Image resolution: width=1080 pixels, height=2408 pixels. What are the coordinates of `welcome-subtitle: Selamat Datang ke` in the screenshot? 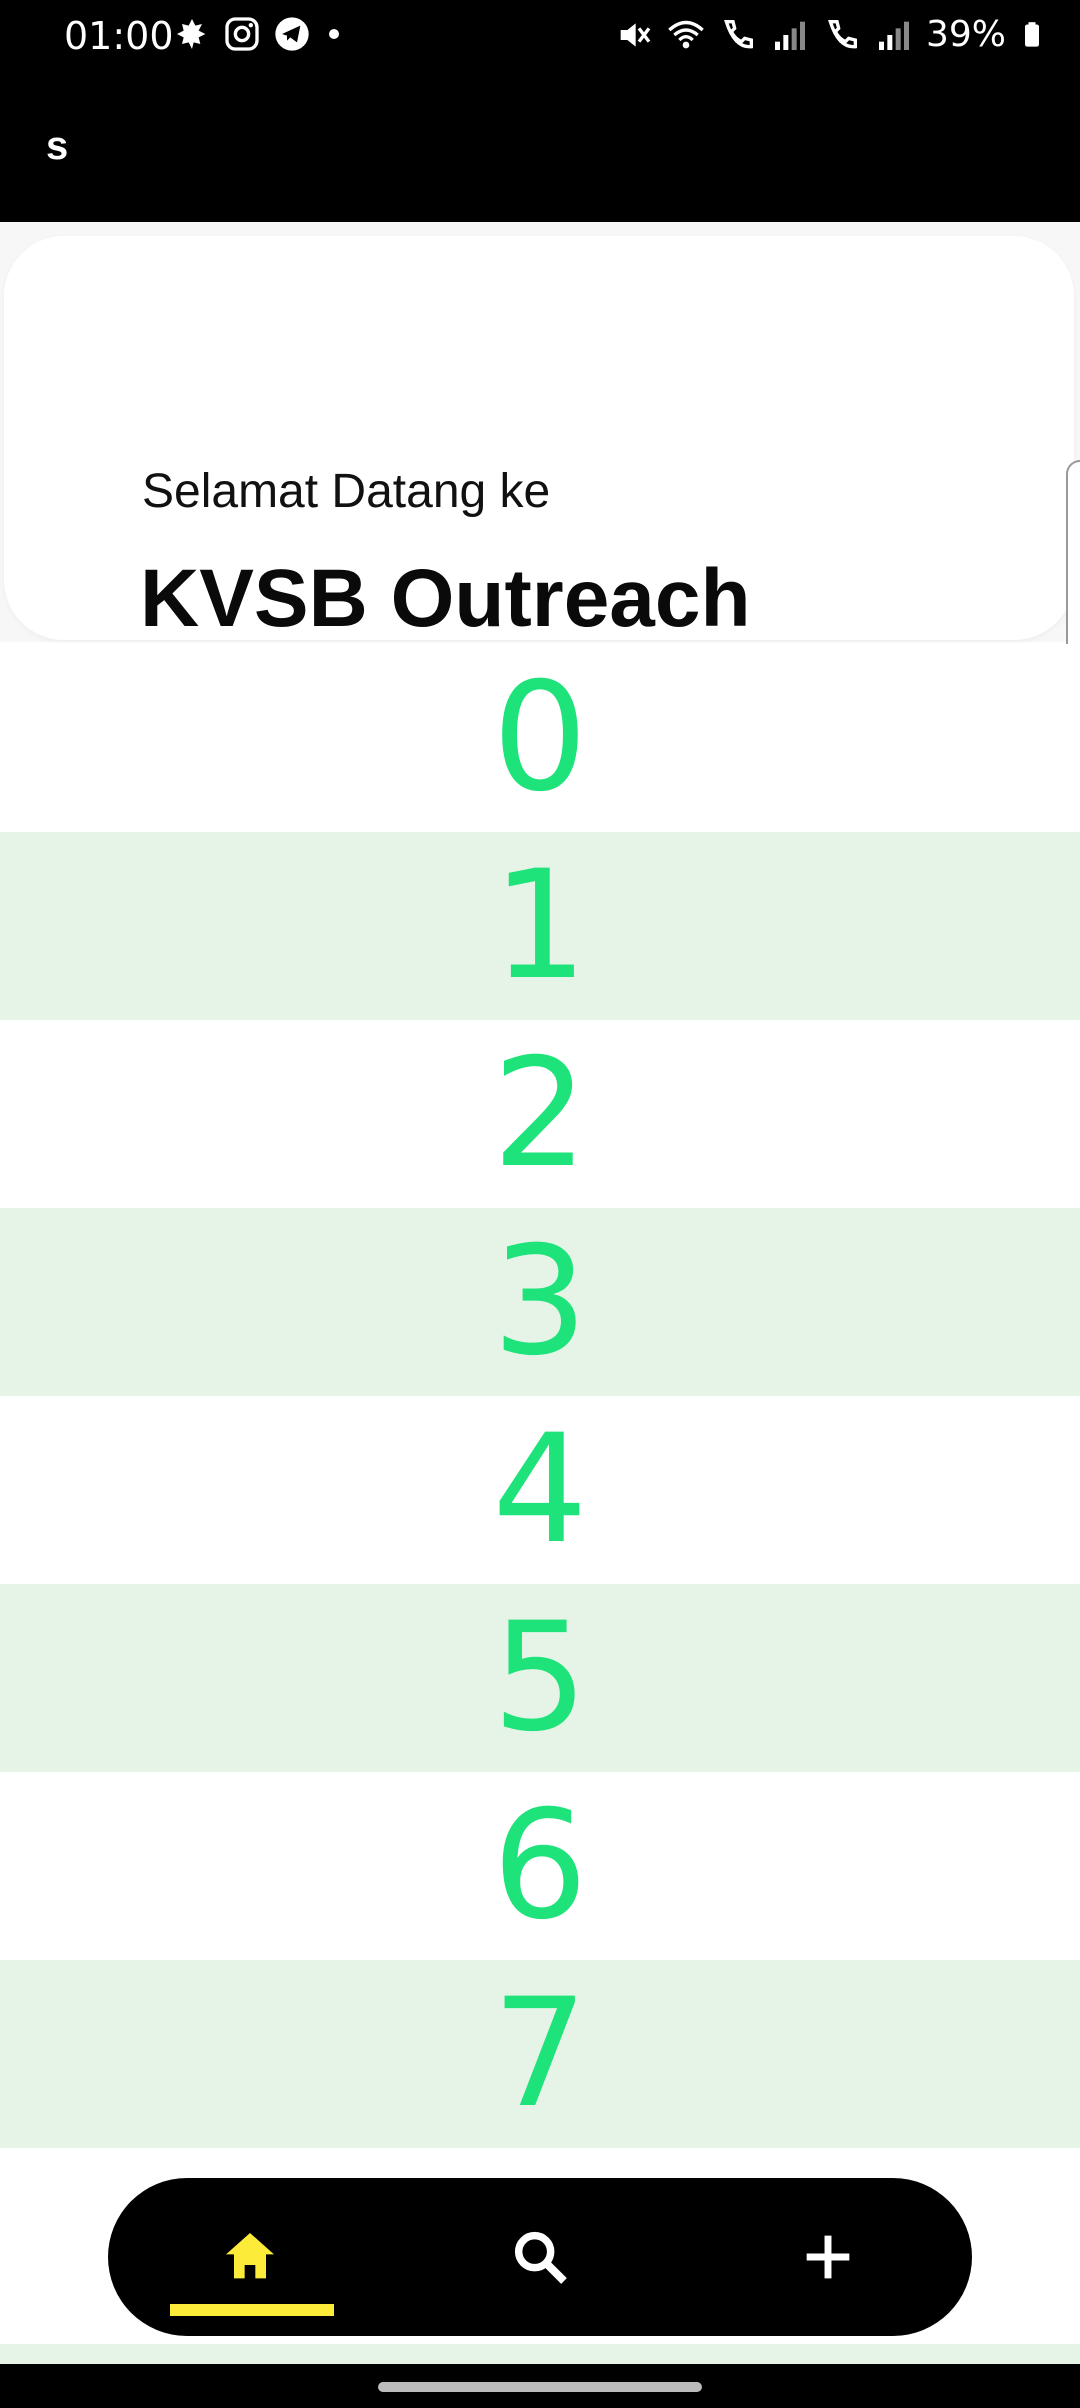 It's located at (346, 491).